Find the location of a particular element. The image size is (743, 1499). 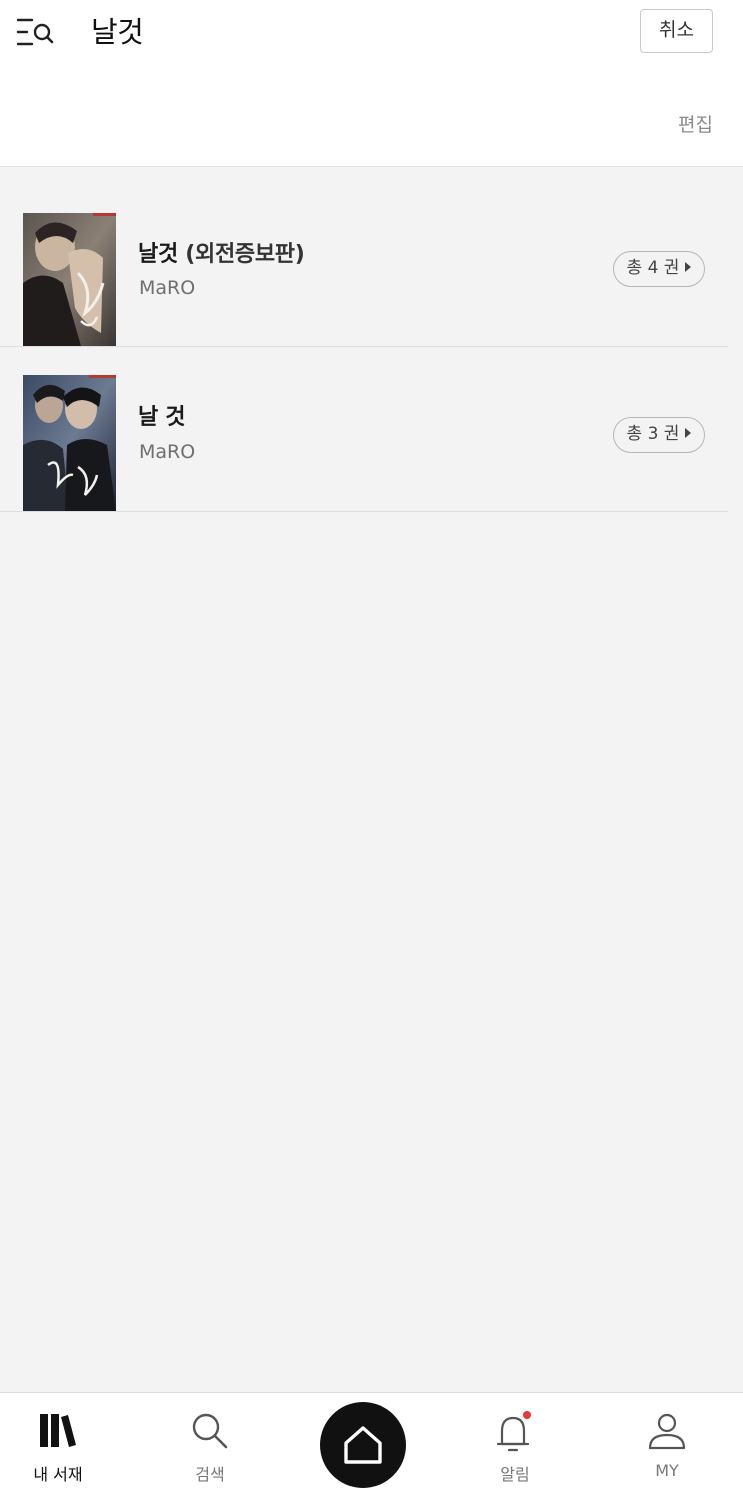

cancel-button: 취소 is located at coordinates (676, 31).